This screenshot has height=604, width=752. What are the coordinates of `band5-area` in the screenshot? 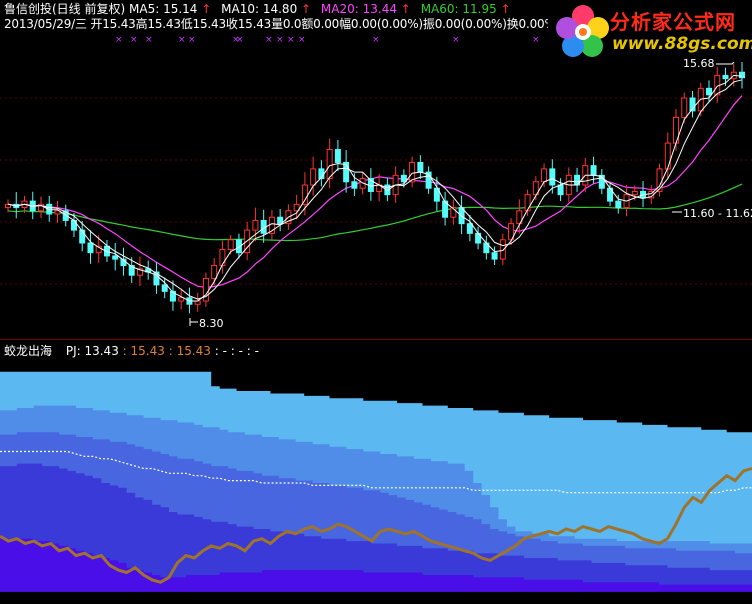 It's located at (376, 571).